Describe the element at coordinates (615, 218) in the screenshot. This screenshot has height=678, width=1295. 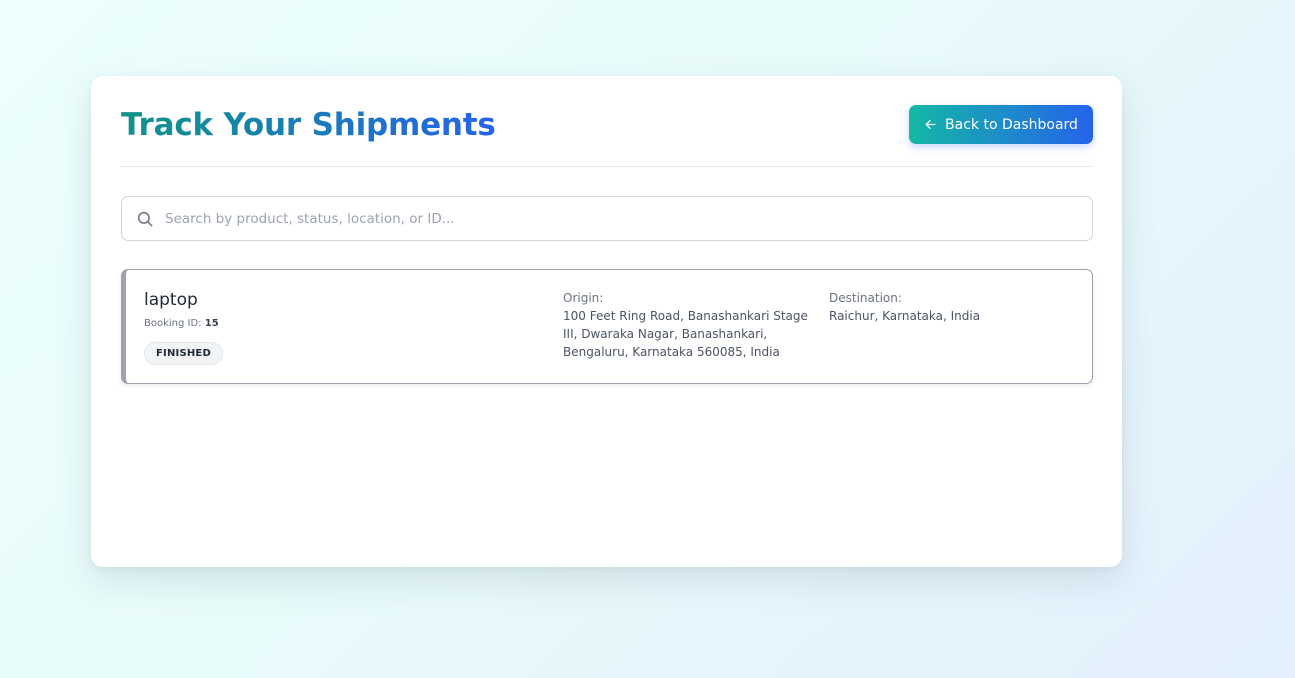
I see `search-input` at that location.